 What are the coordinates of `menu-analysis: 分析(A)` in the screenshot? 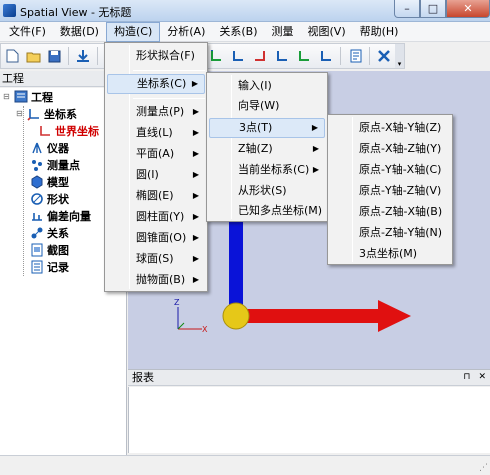 It's located at (186, 32).